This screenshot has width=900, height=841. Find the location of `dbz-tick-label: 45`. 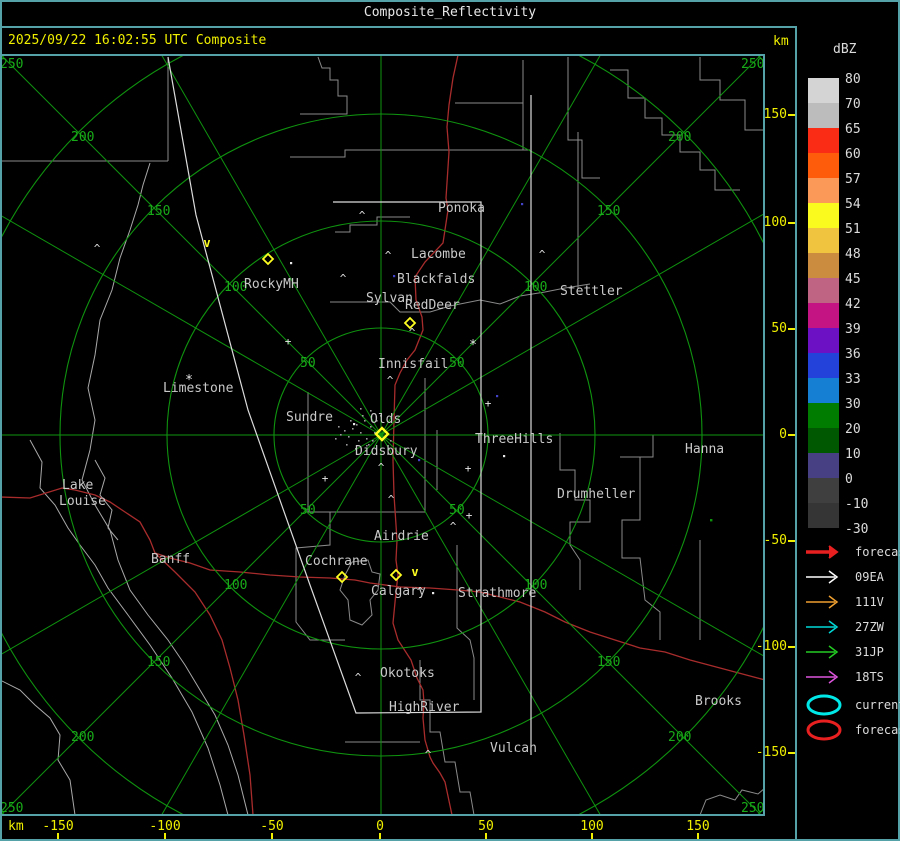

dbz-tick-label: 45 is located at coordinates (853, 279).